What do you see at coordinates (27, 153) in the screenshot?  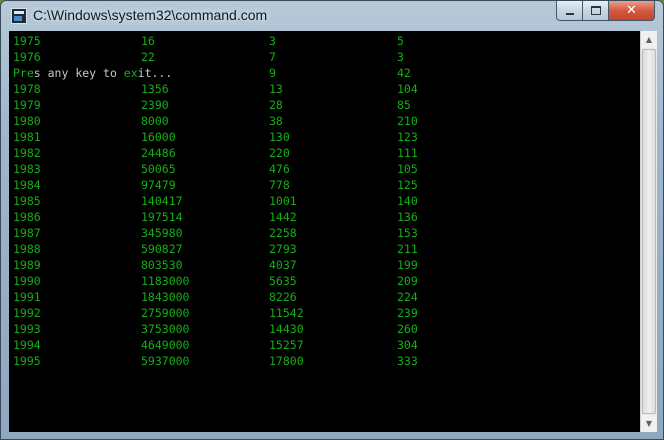 I see `console-cell: 1982` at bounding box center [27, 153].